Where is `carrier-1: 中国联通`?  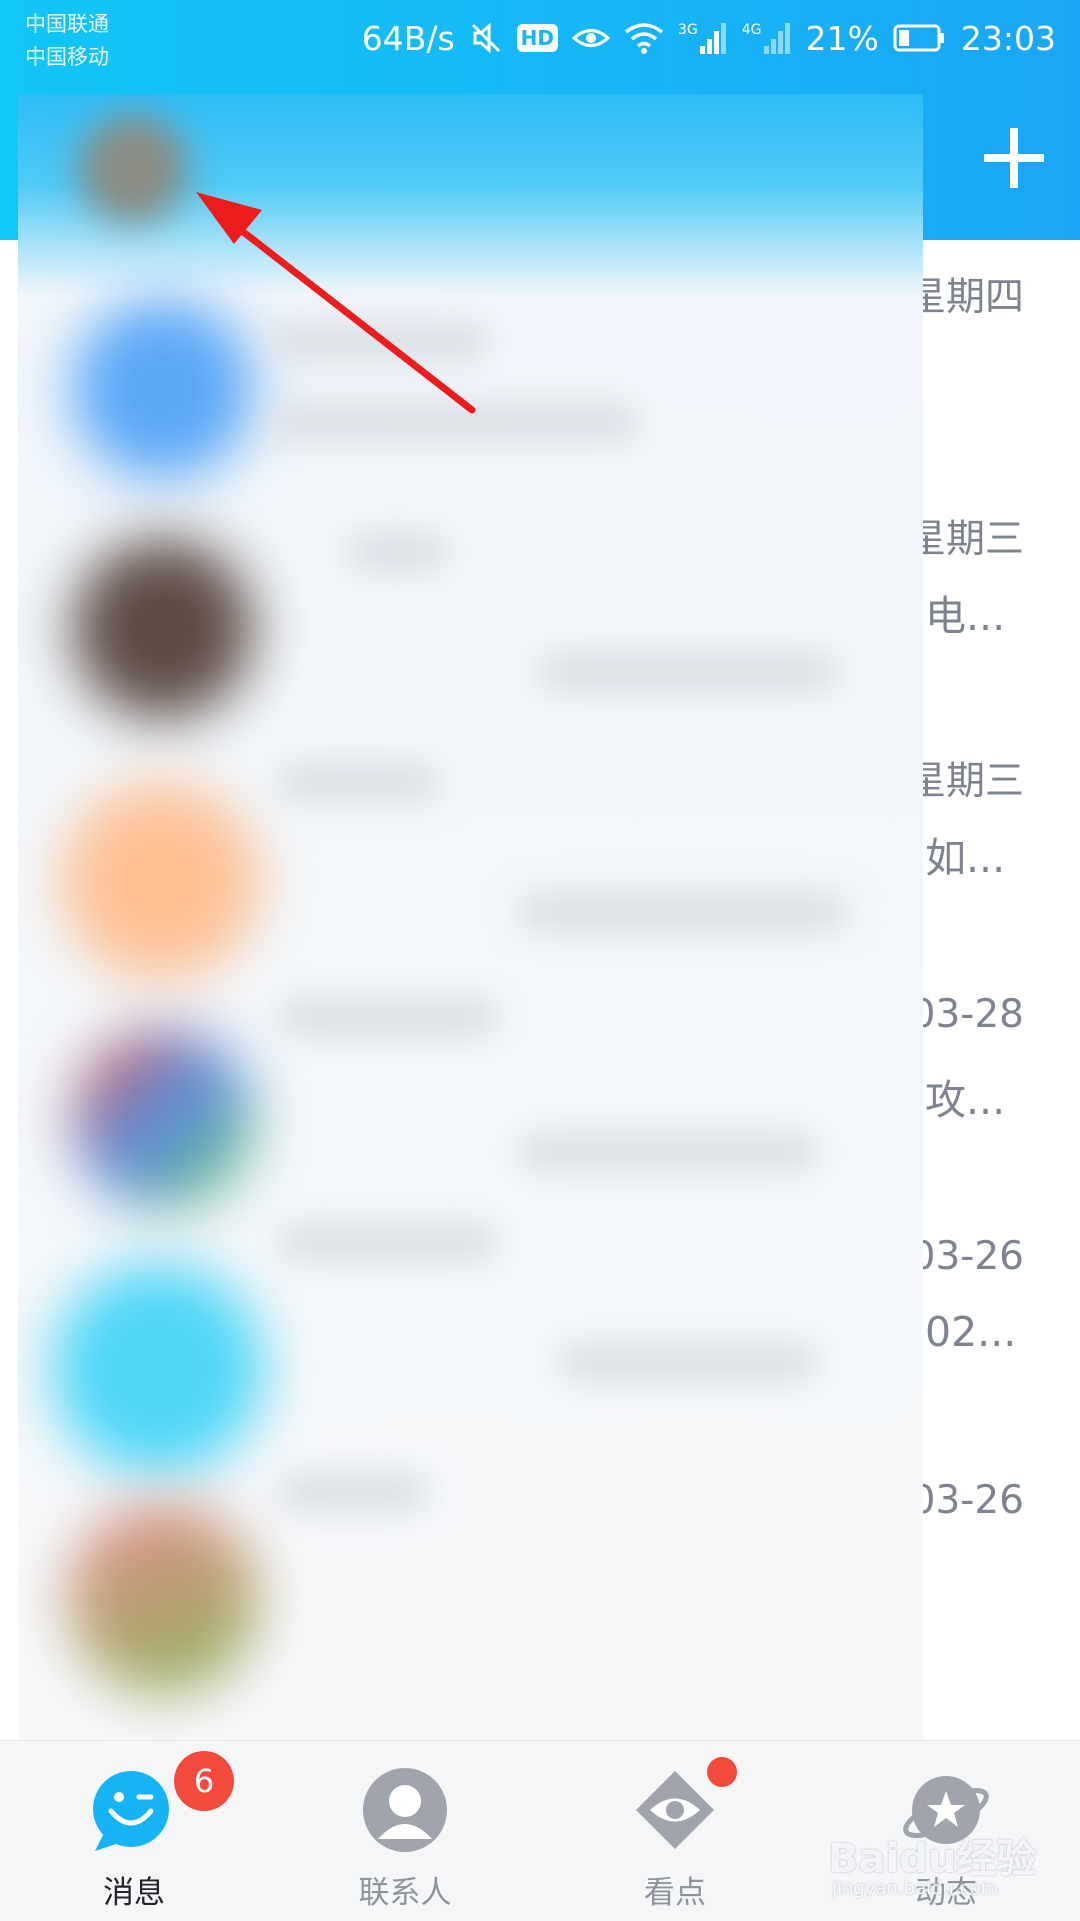
carrier-1: 中国联通 is located at coordinates (67, 24).